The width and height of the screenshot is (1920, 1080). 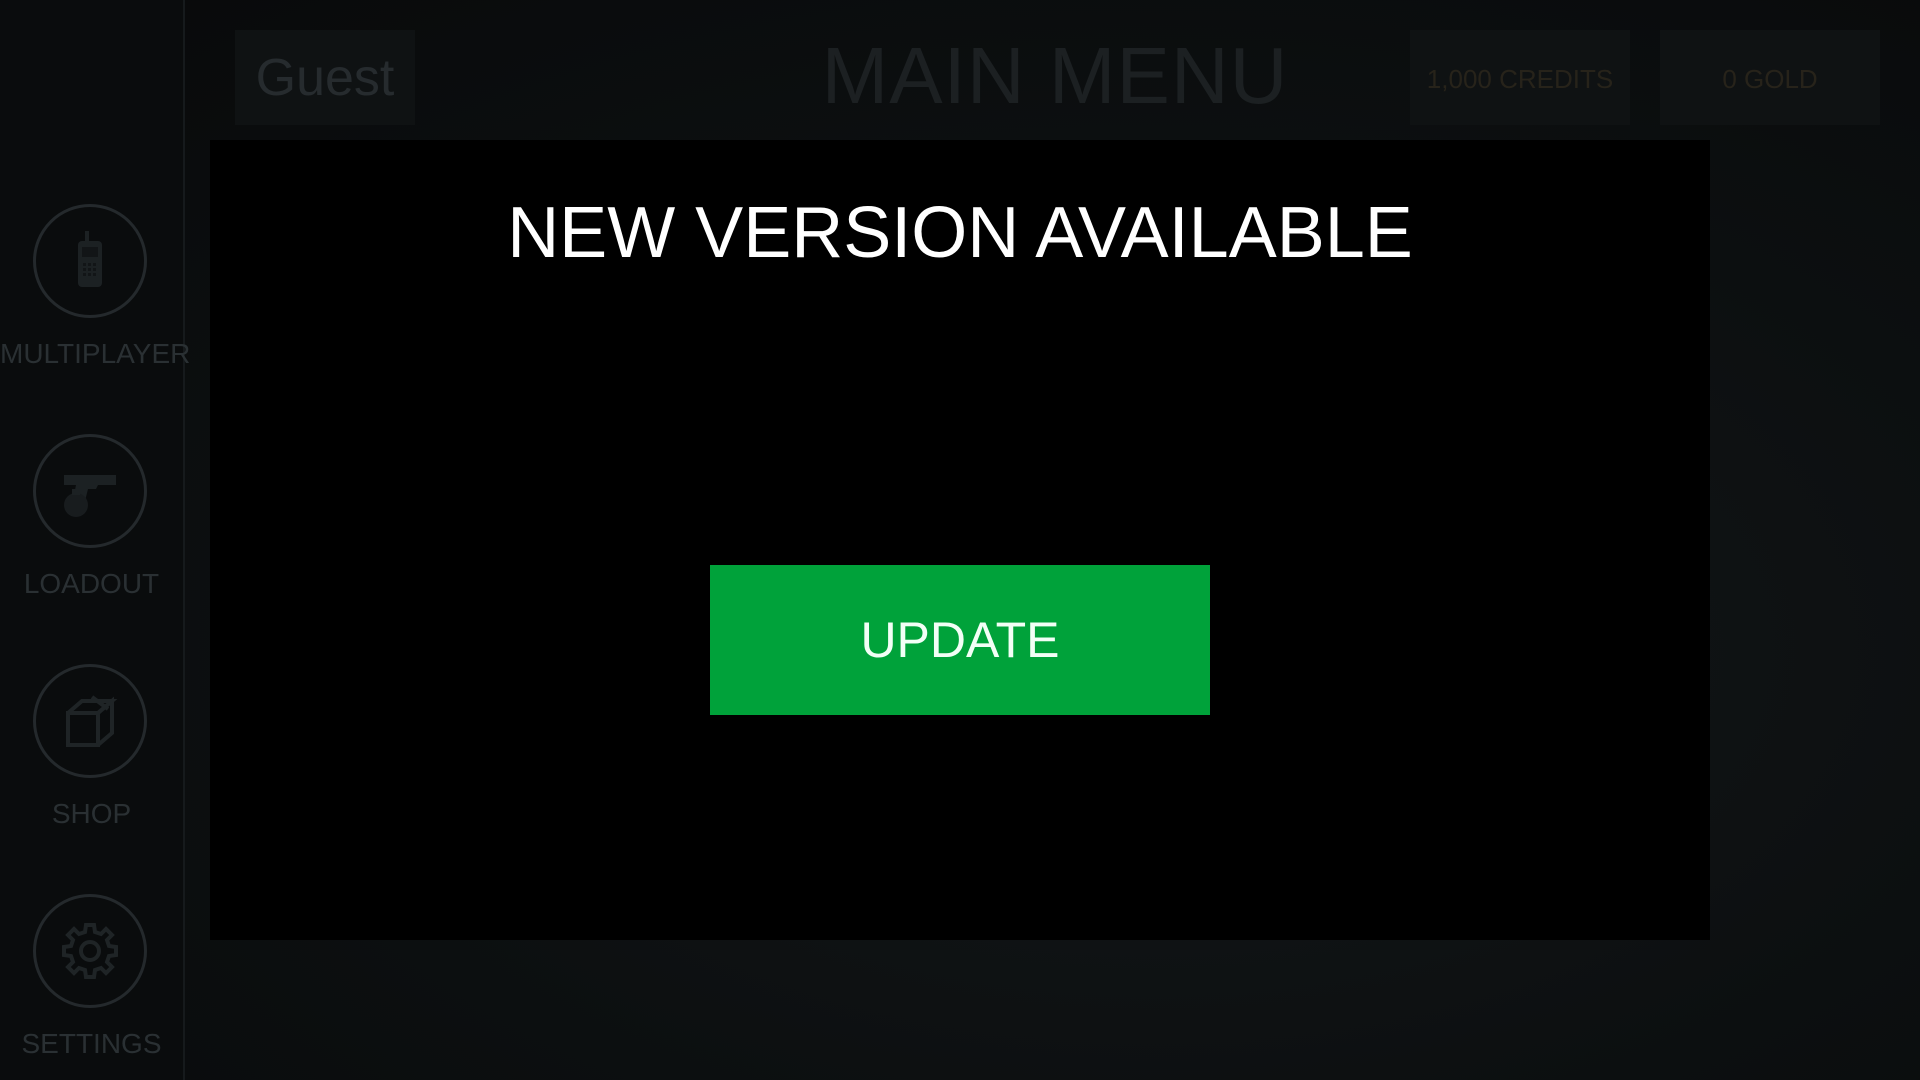 What do you see at coordinates (1055, 75) in the screenshot?
I see `page-title: MAIN MENU` at bounding box center [1055, 75].